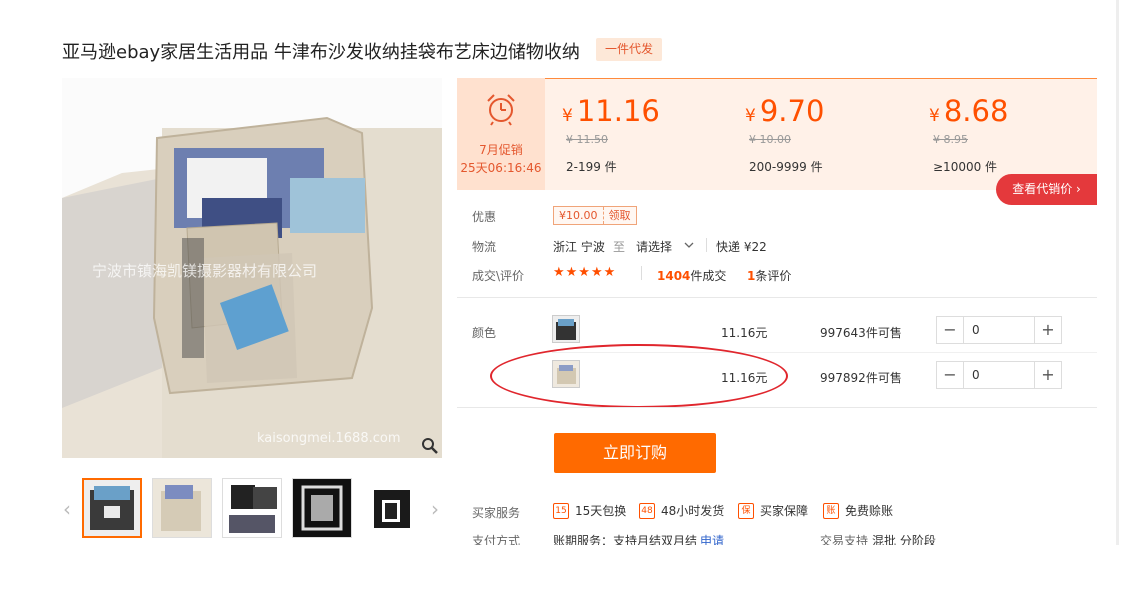 The image size is (1132, 600). I want to click on deals-count: 1404件成交, so click(691, 275).